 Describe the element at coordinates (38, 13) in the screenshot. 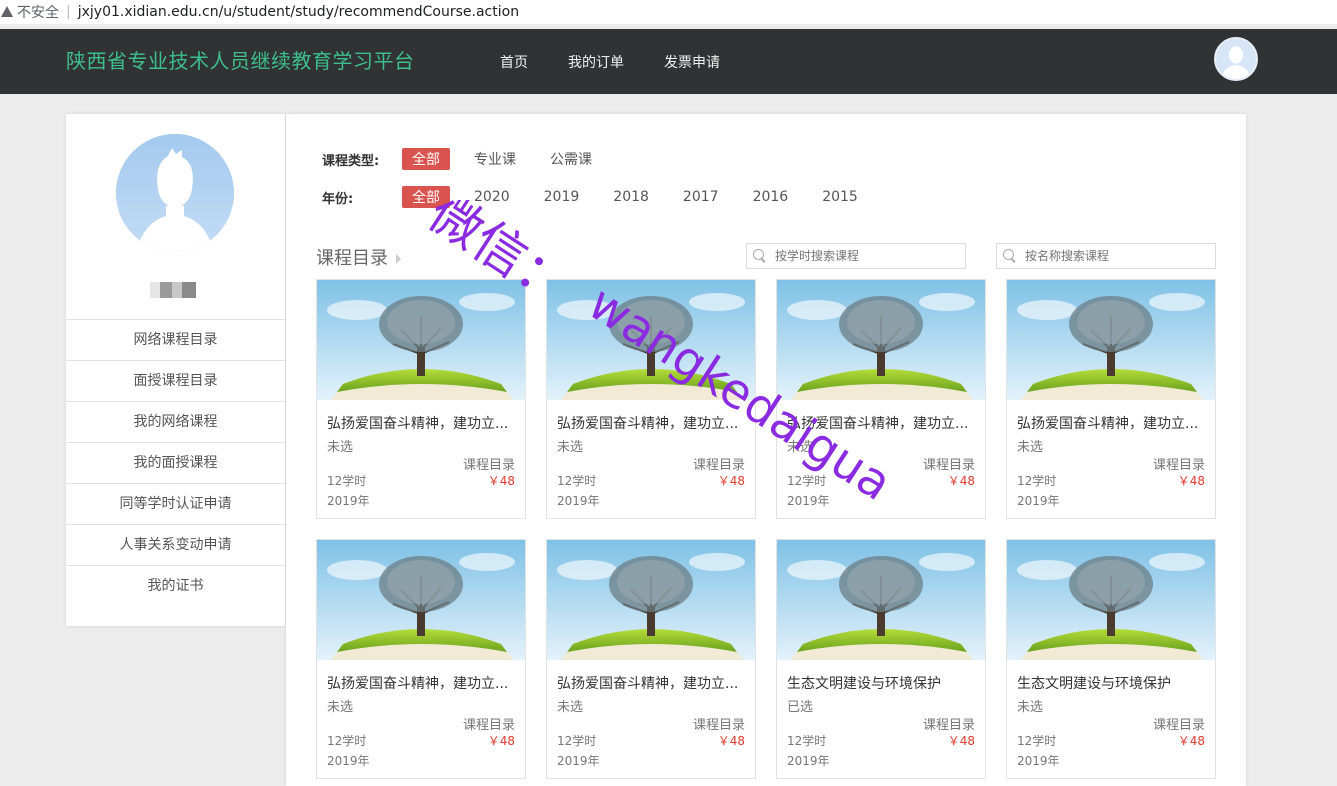

I see `insecure-label: 不安全` at that location.